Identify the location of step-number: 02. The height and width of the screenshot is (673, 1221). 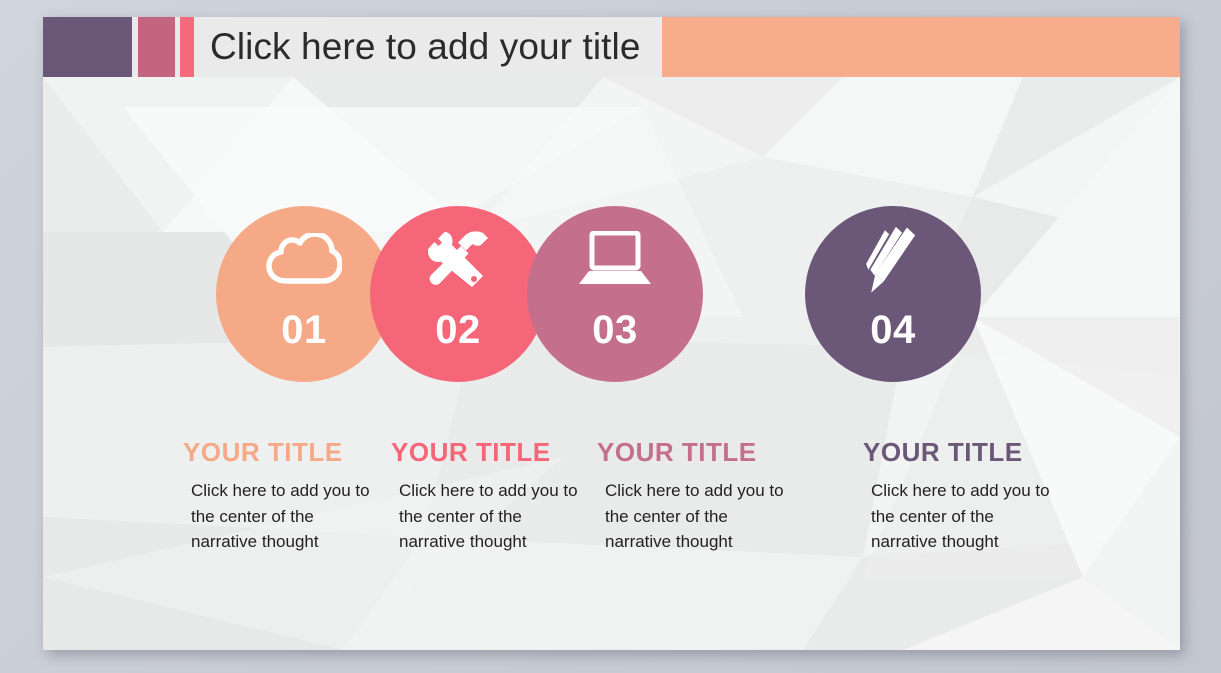
(458, 330).